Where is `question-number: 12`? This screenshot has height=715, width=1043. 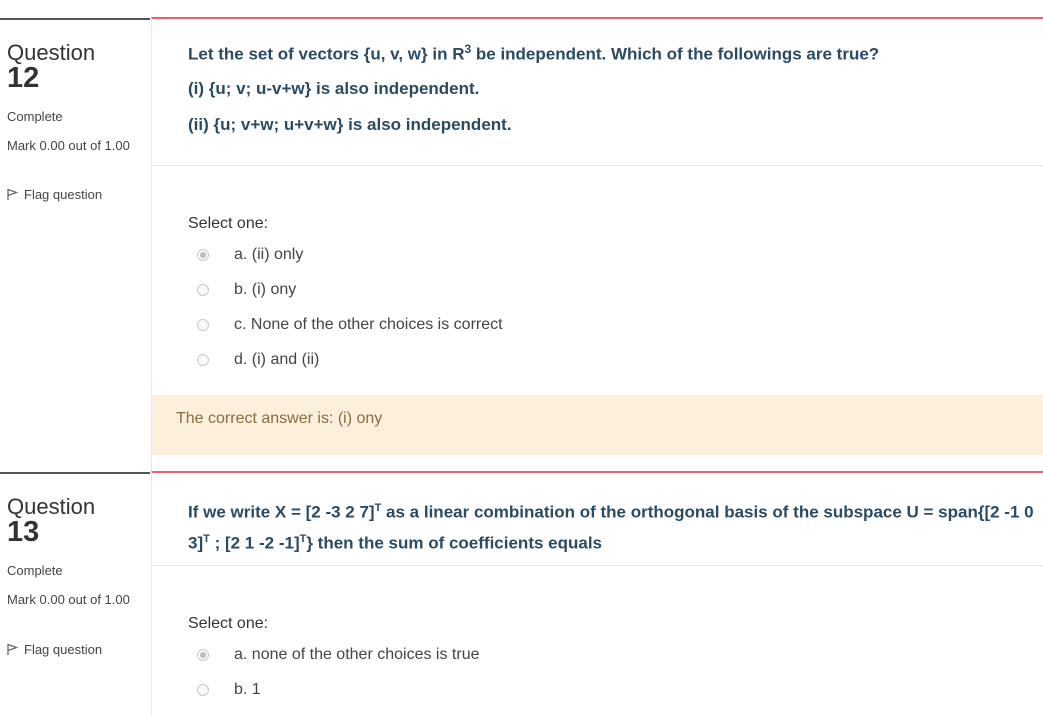 question-number: 12 is located at coordinates (23, 78).